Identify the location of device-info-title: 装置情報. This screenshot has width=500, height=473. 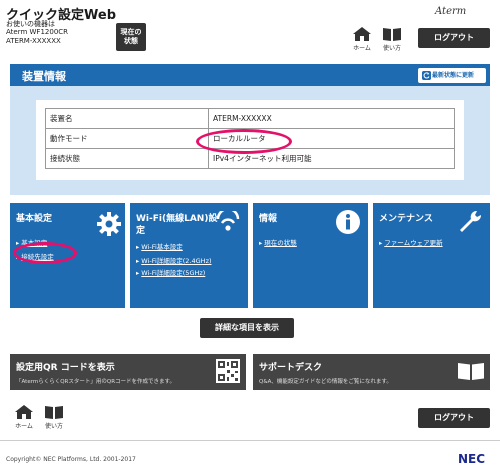
(44, 76).